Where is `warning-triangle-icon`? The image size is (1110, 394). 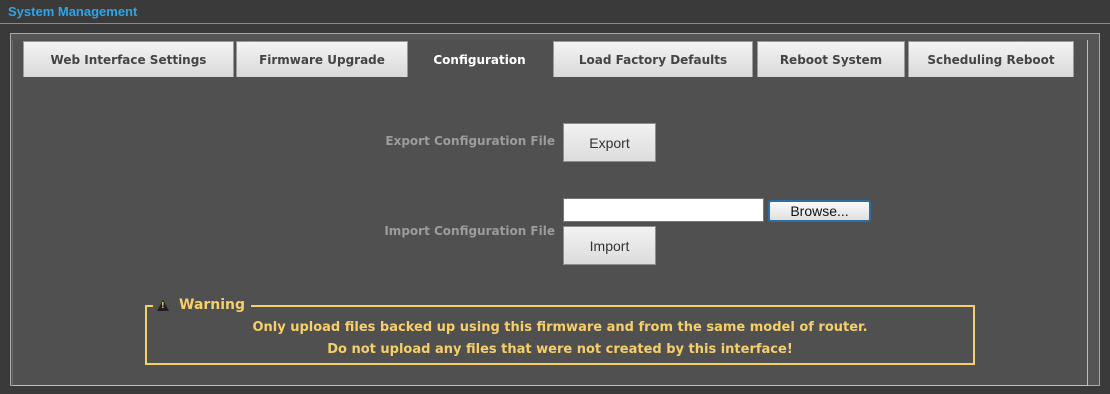
warning-triangle-icon is located at coordinates (163, 305).